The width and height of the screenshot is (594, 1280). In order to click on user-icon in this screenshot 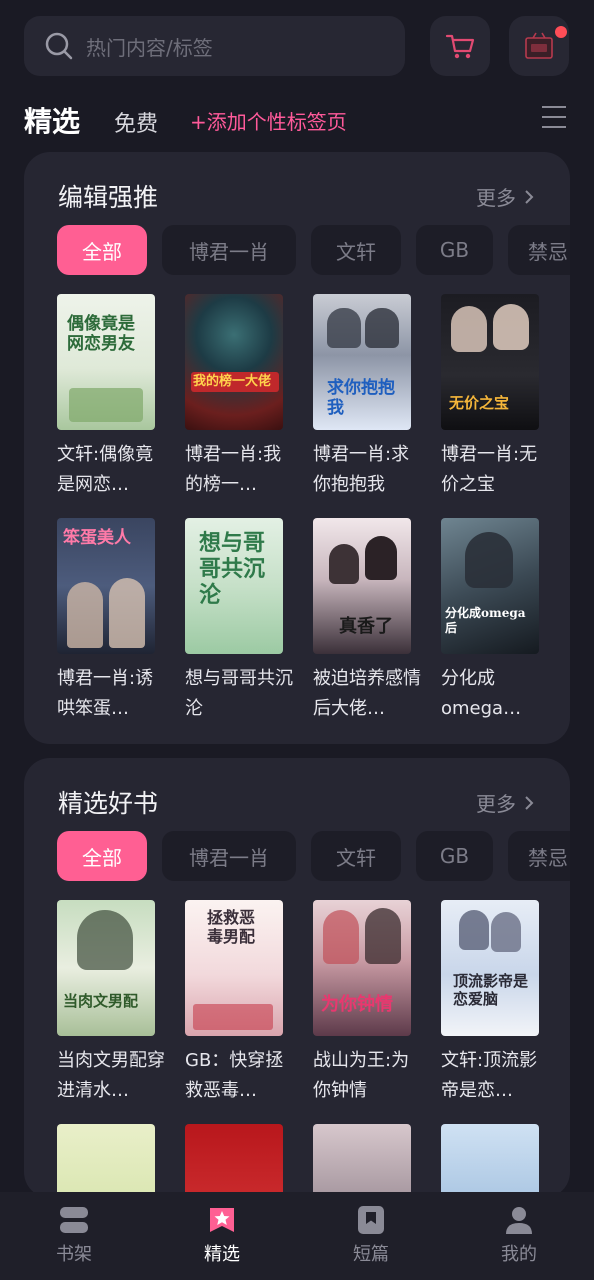, I will do `click(519, 1220)`.